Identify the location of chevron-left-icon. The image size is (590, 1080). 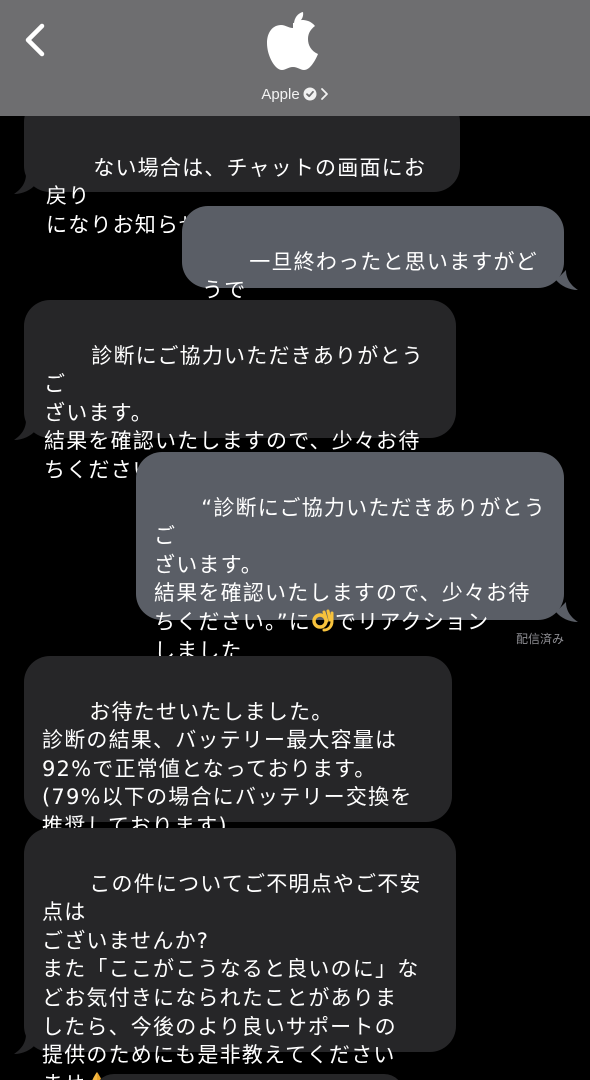
(35, 40).